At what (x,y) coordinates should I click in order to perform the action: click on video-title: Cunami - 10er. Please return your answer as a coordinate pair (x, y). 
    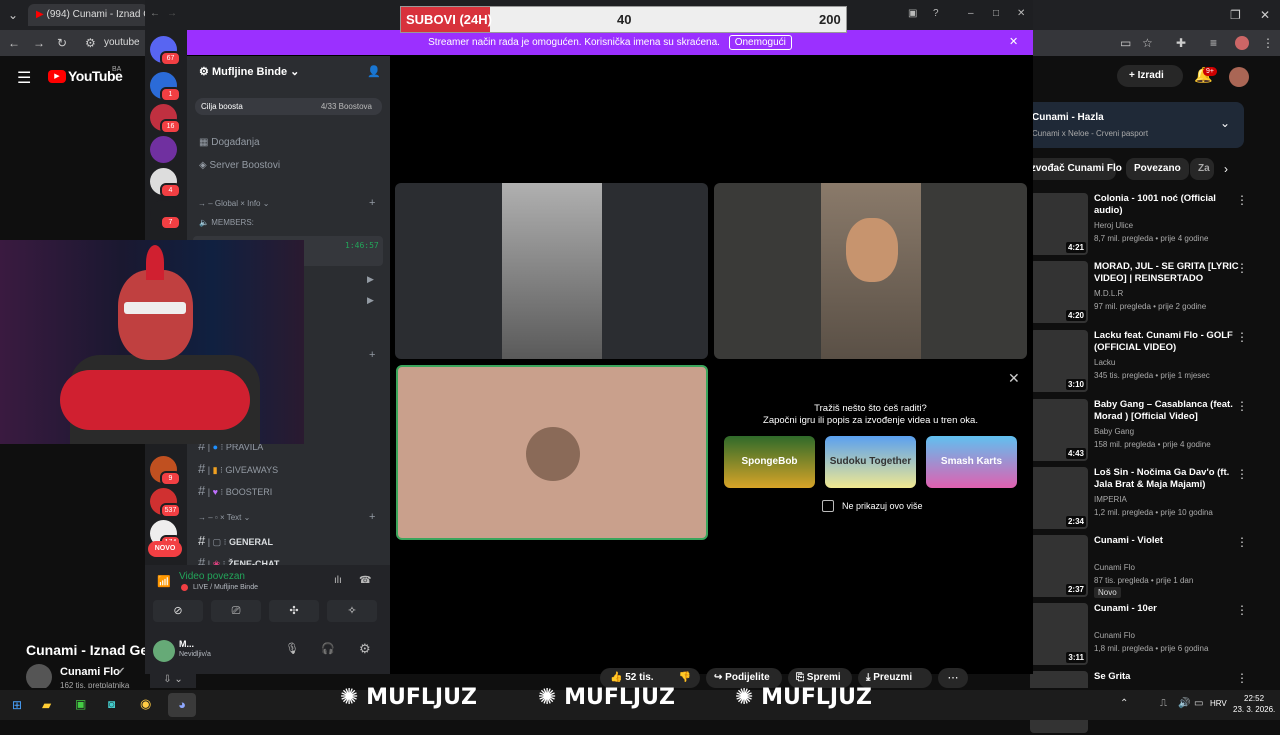
    Looking at the image, I should click on (1169, 609).